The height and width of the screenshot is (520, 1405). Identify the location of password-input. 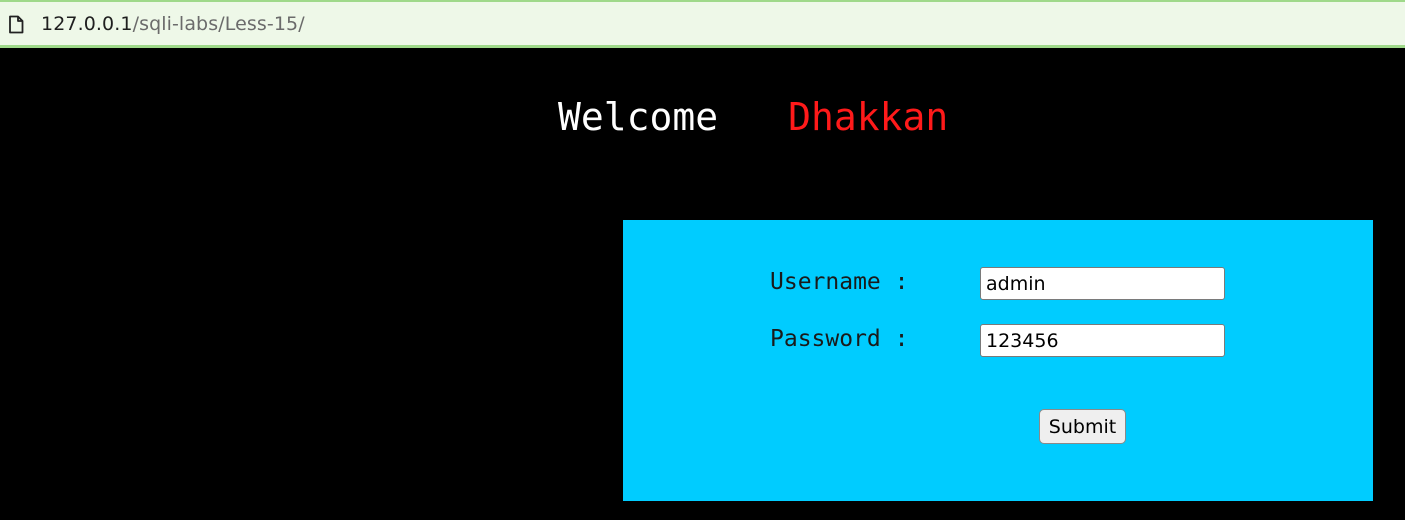
(1102, 340).